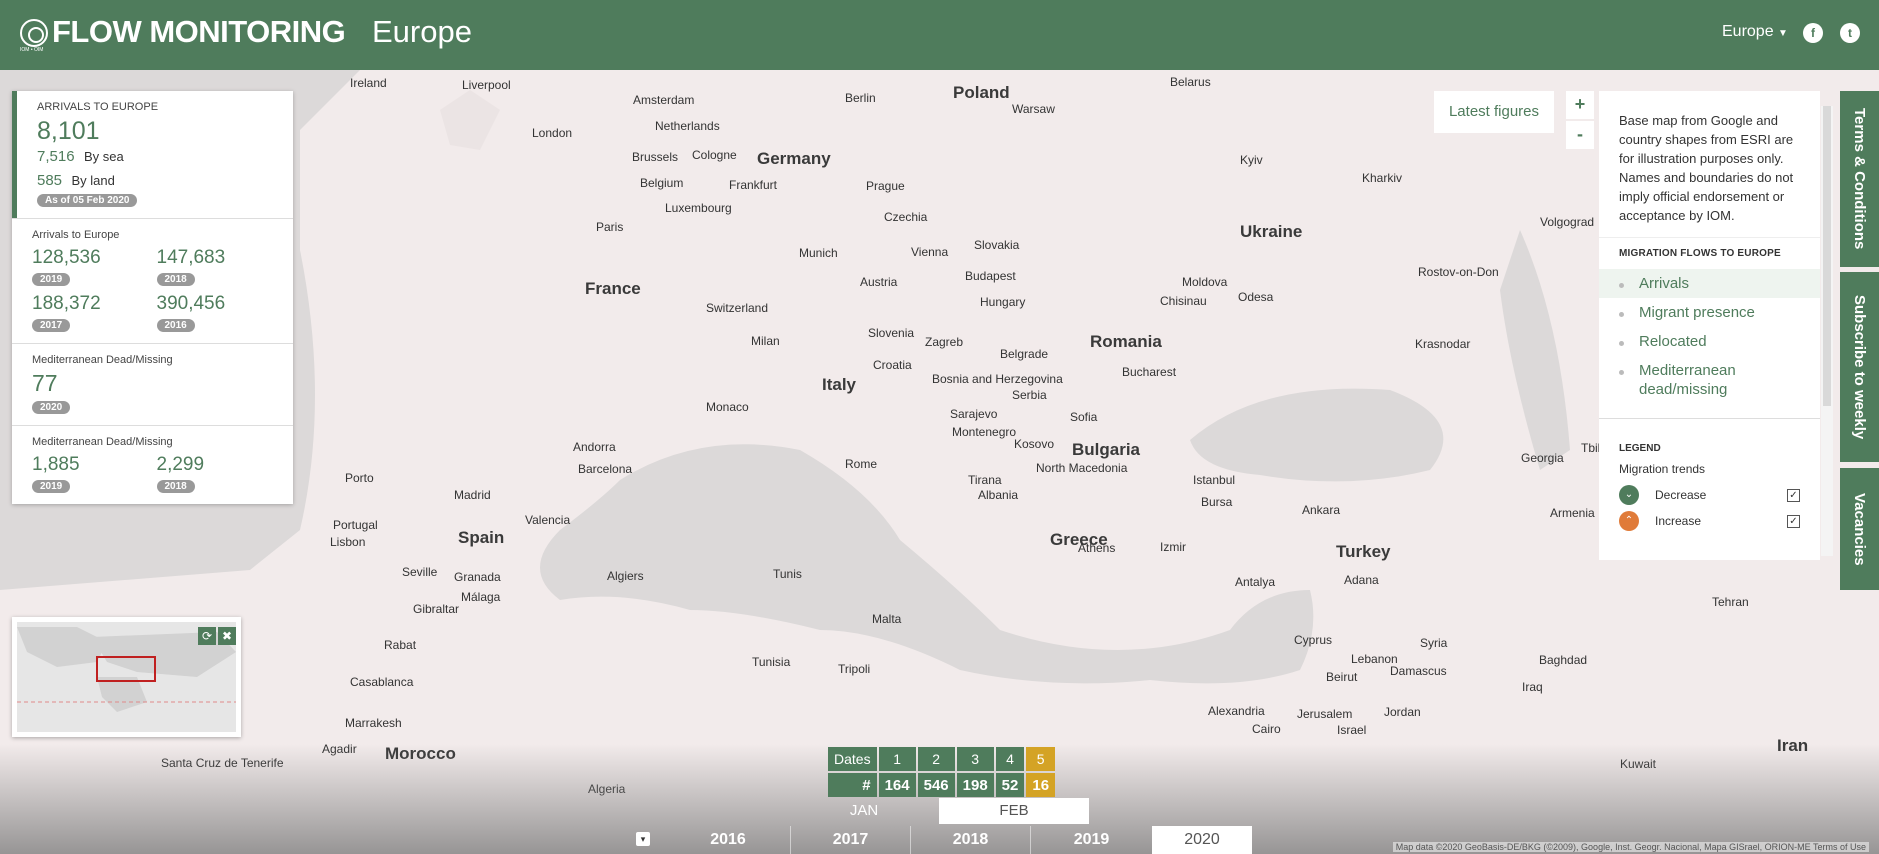 This screenshot has width=1879, height=854. I want to click on legend-subtitle: Migration trends, so click(1662, 469).